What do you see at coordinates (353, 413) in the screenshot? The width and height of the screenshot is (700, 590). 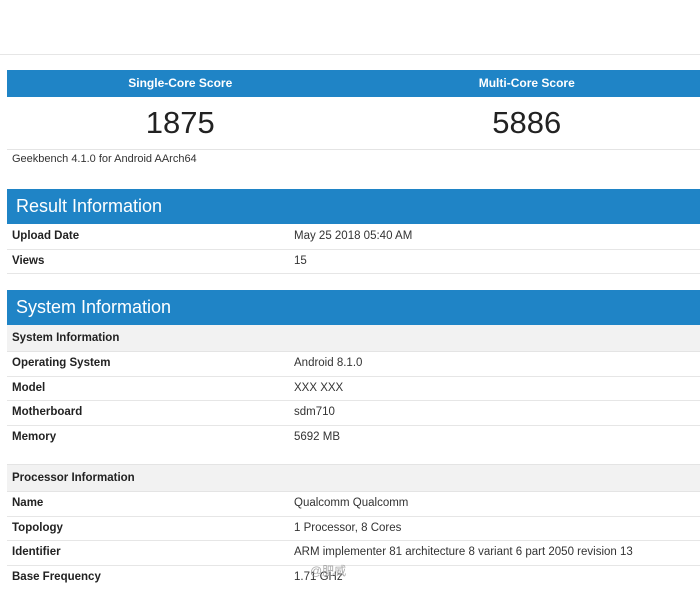 I see `table-row: Motherboard sdm710` at bounding box center [353, 413].